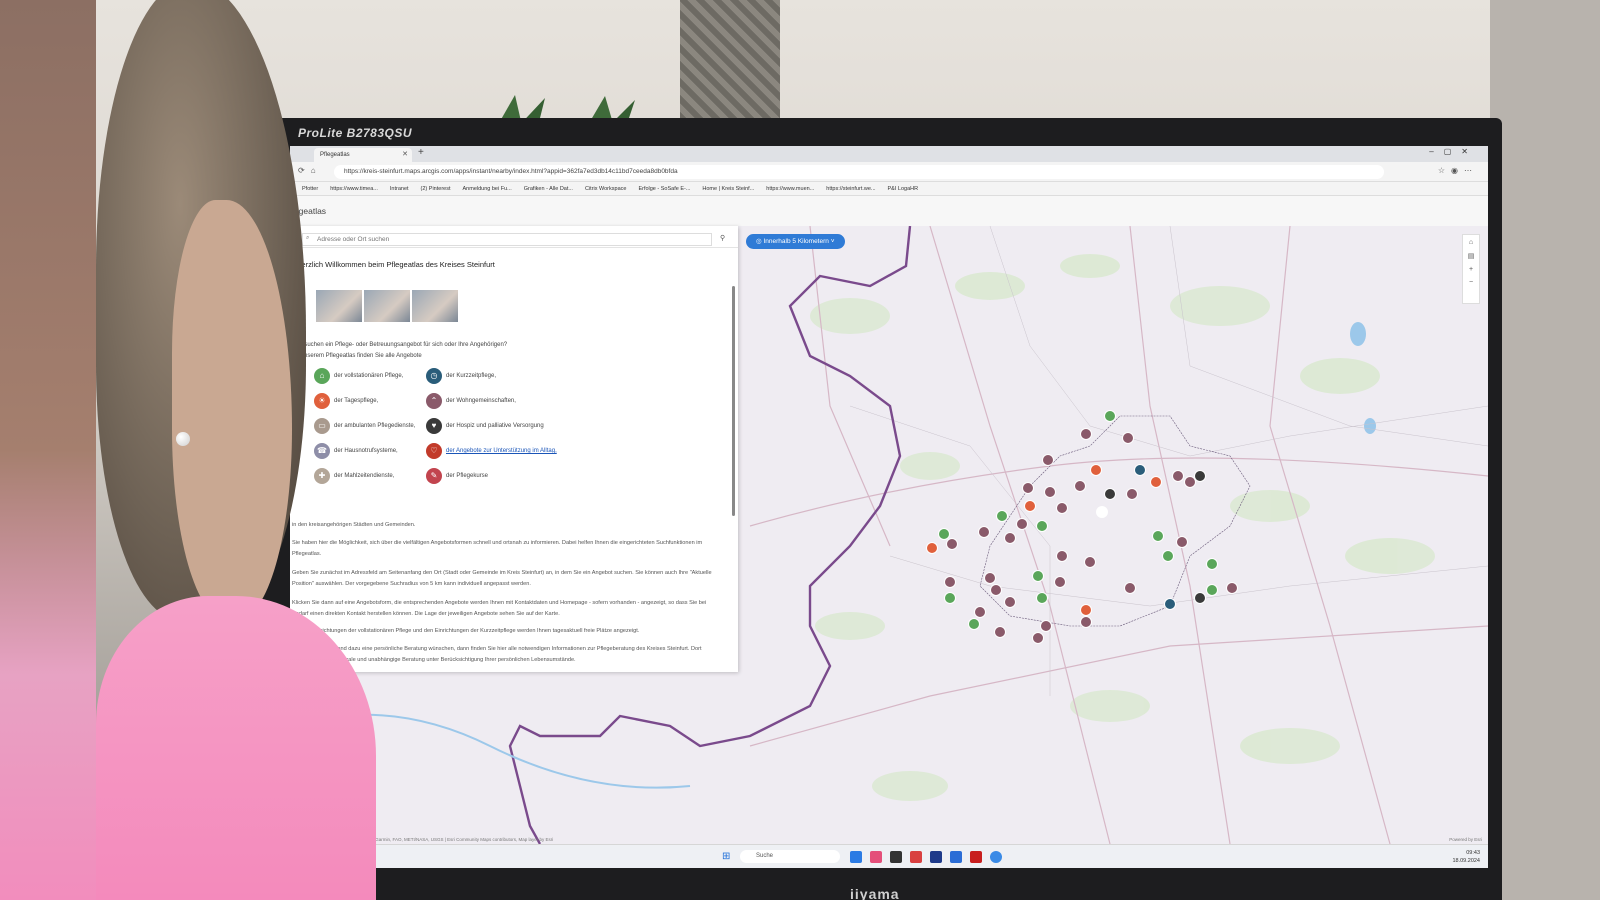 This screenshot has height=900, width=1600. I want to click on panel-scrollbar, so click(733, 401).